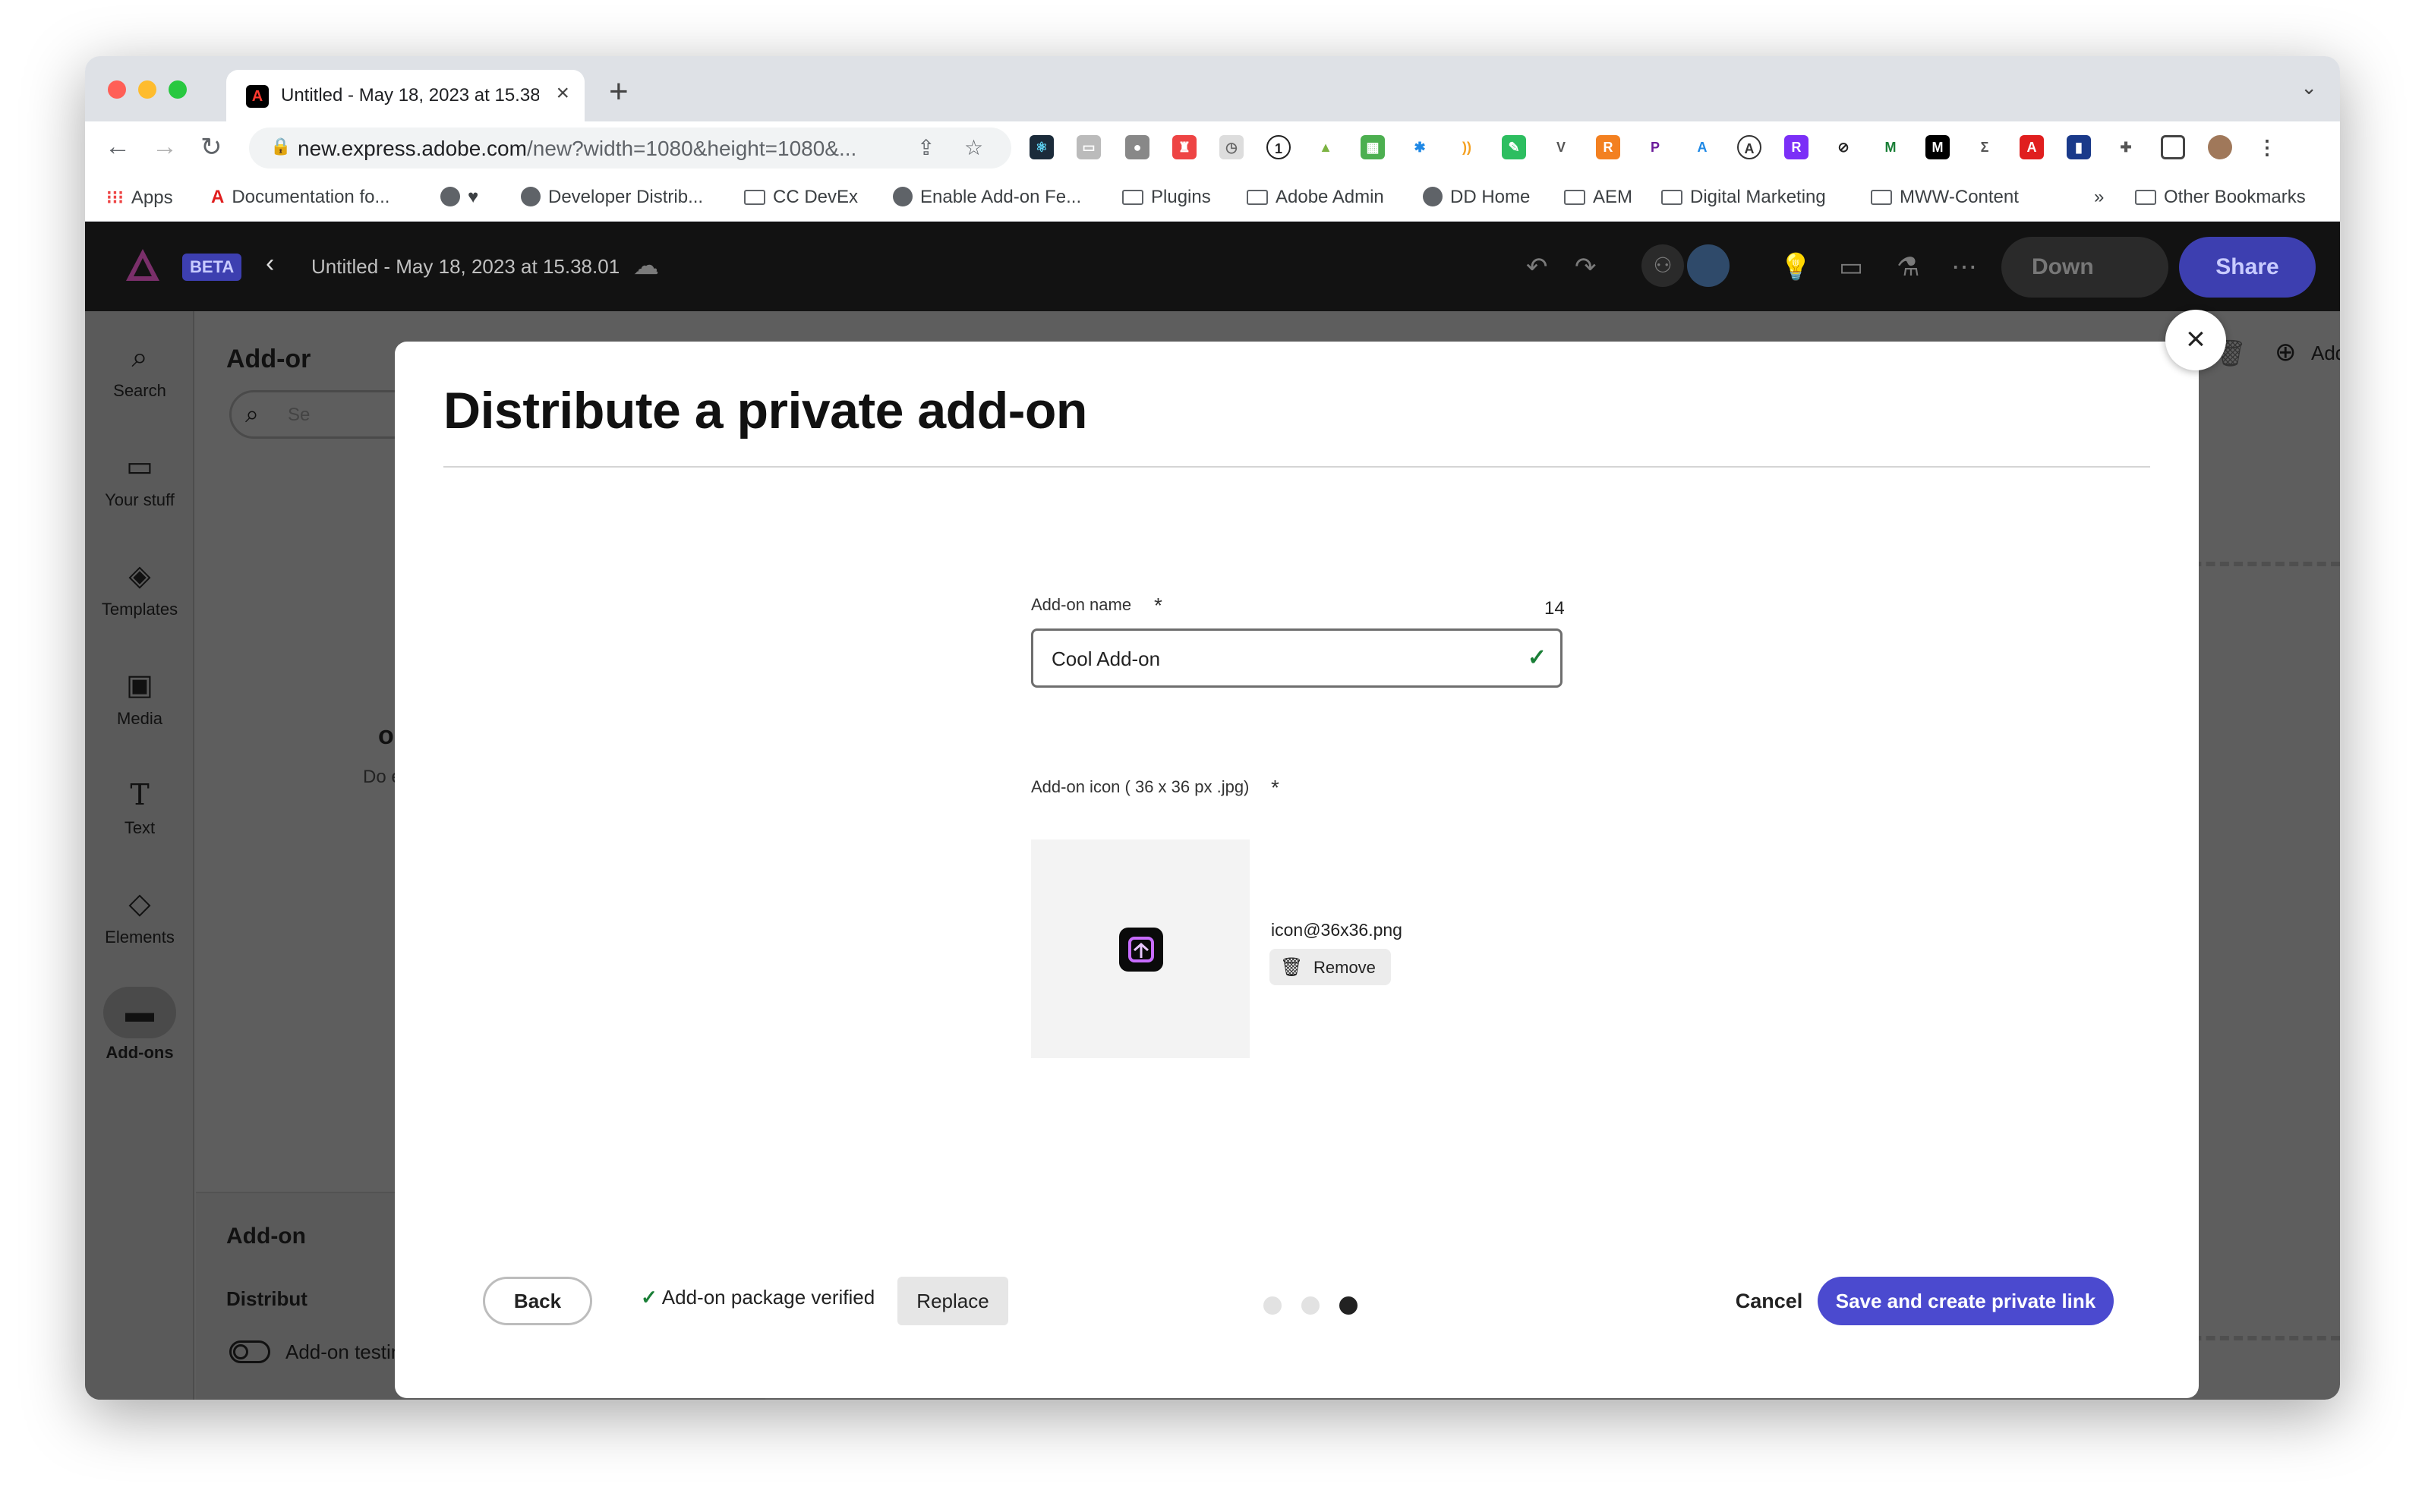  I want to click on timer-extension-icon: ◷, so click(1231, 147).